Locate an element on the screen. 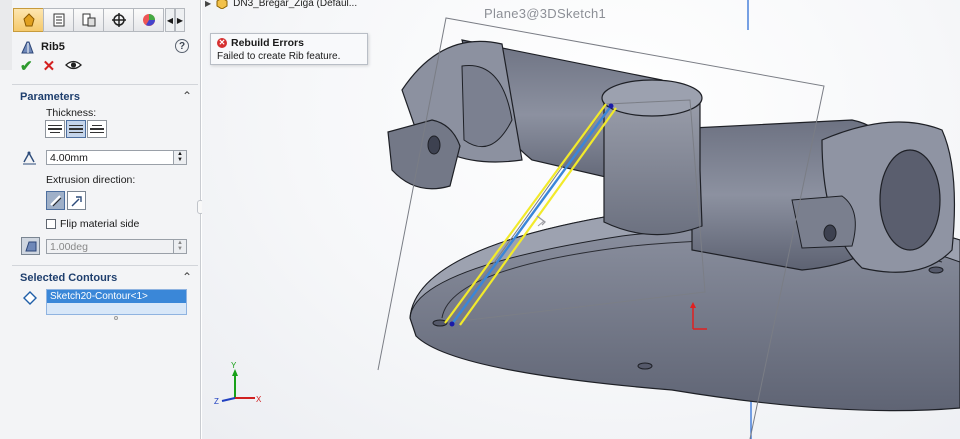 The width and height of the screenshot is (960, 439). flip-material-label: Flip material side is located at coordinates (100, 224).